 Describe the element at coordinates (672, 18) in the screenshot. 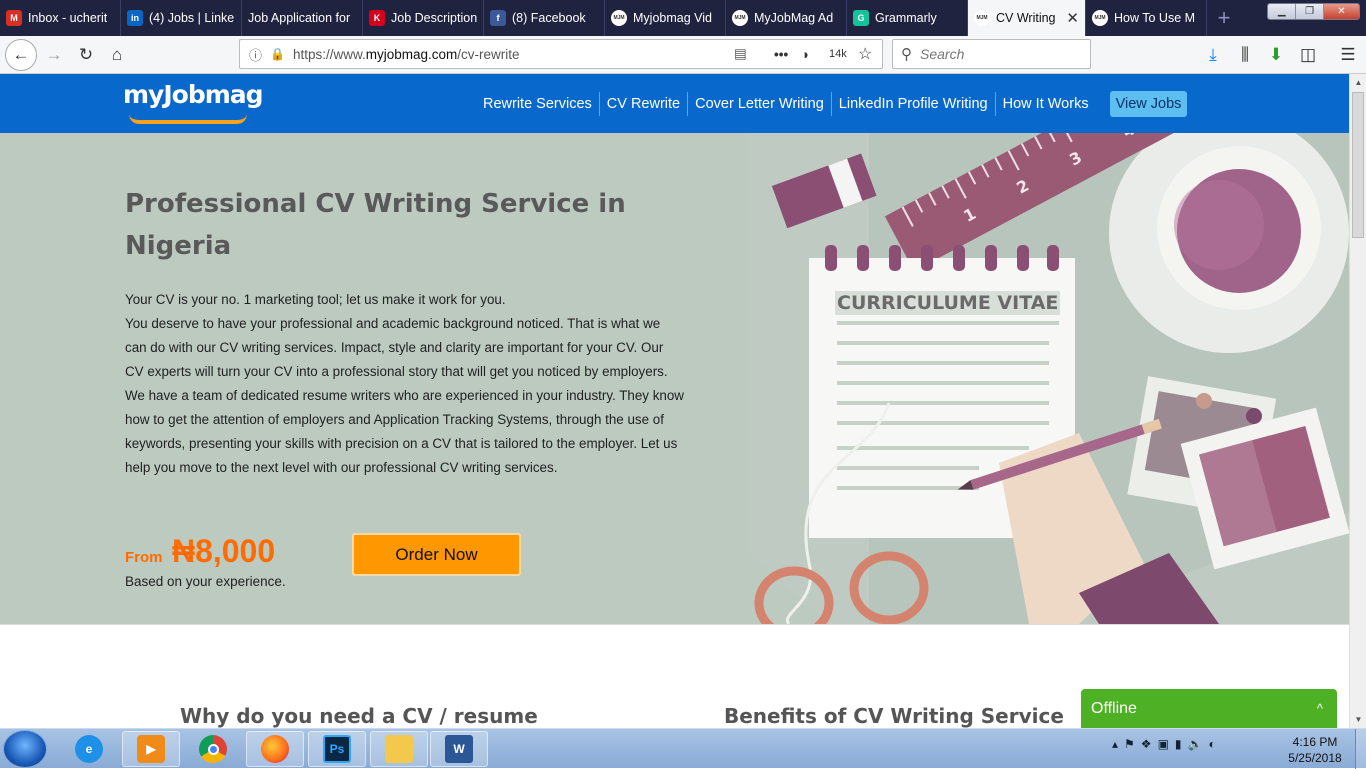

I see `tab-label: Myjobmag Vid` at that location.